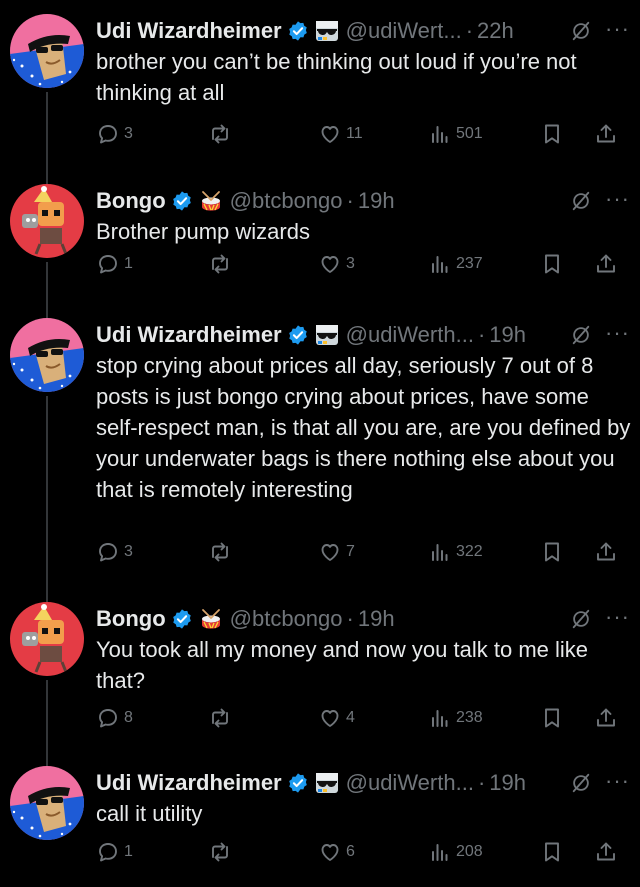 This screenshot has width=640, height=887. Describe the element at coordinates (469, 133) in the screenshot. I see `views-count: 501` at that location.